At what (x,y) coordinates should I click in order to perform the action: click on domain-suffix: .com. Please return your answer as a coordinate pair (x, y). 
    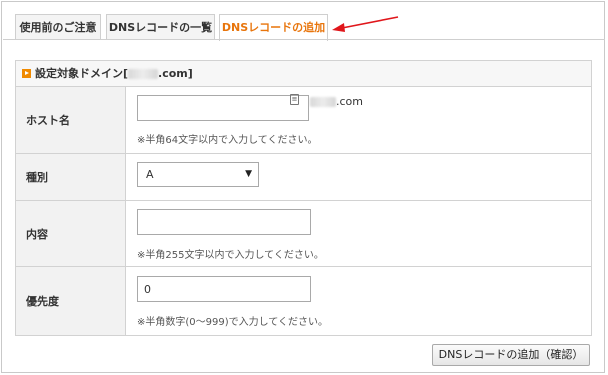
    Looking at the image, I should click on (336, 101).